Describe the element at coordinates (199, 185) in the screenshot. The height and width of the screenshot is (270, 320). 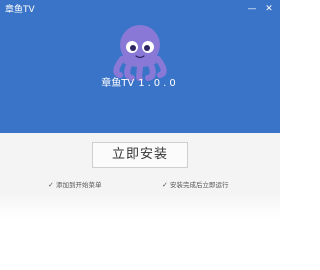
I see `run-after-install-label: 安装完成后立即运行` at that location.